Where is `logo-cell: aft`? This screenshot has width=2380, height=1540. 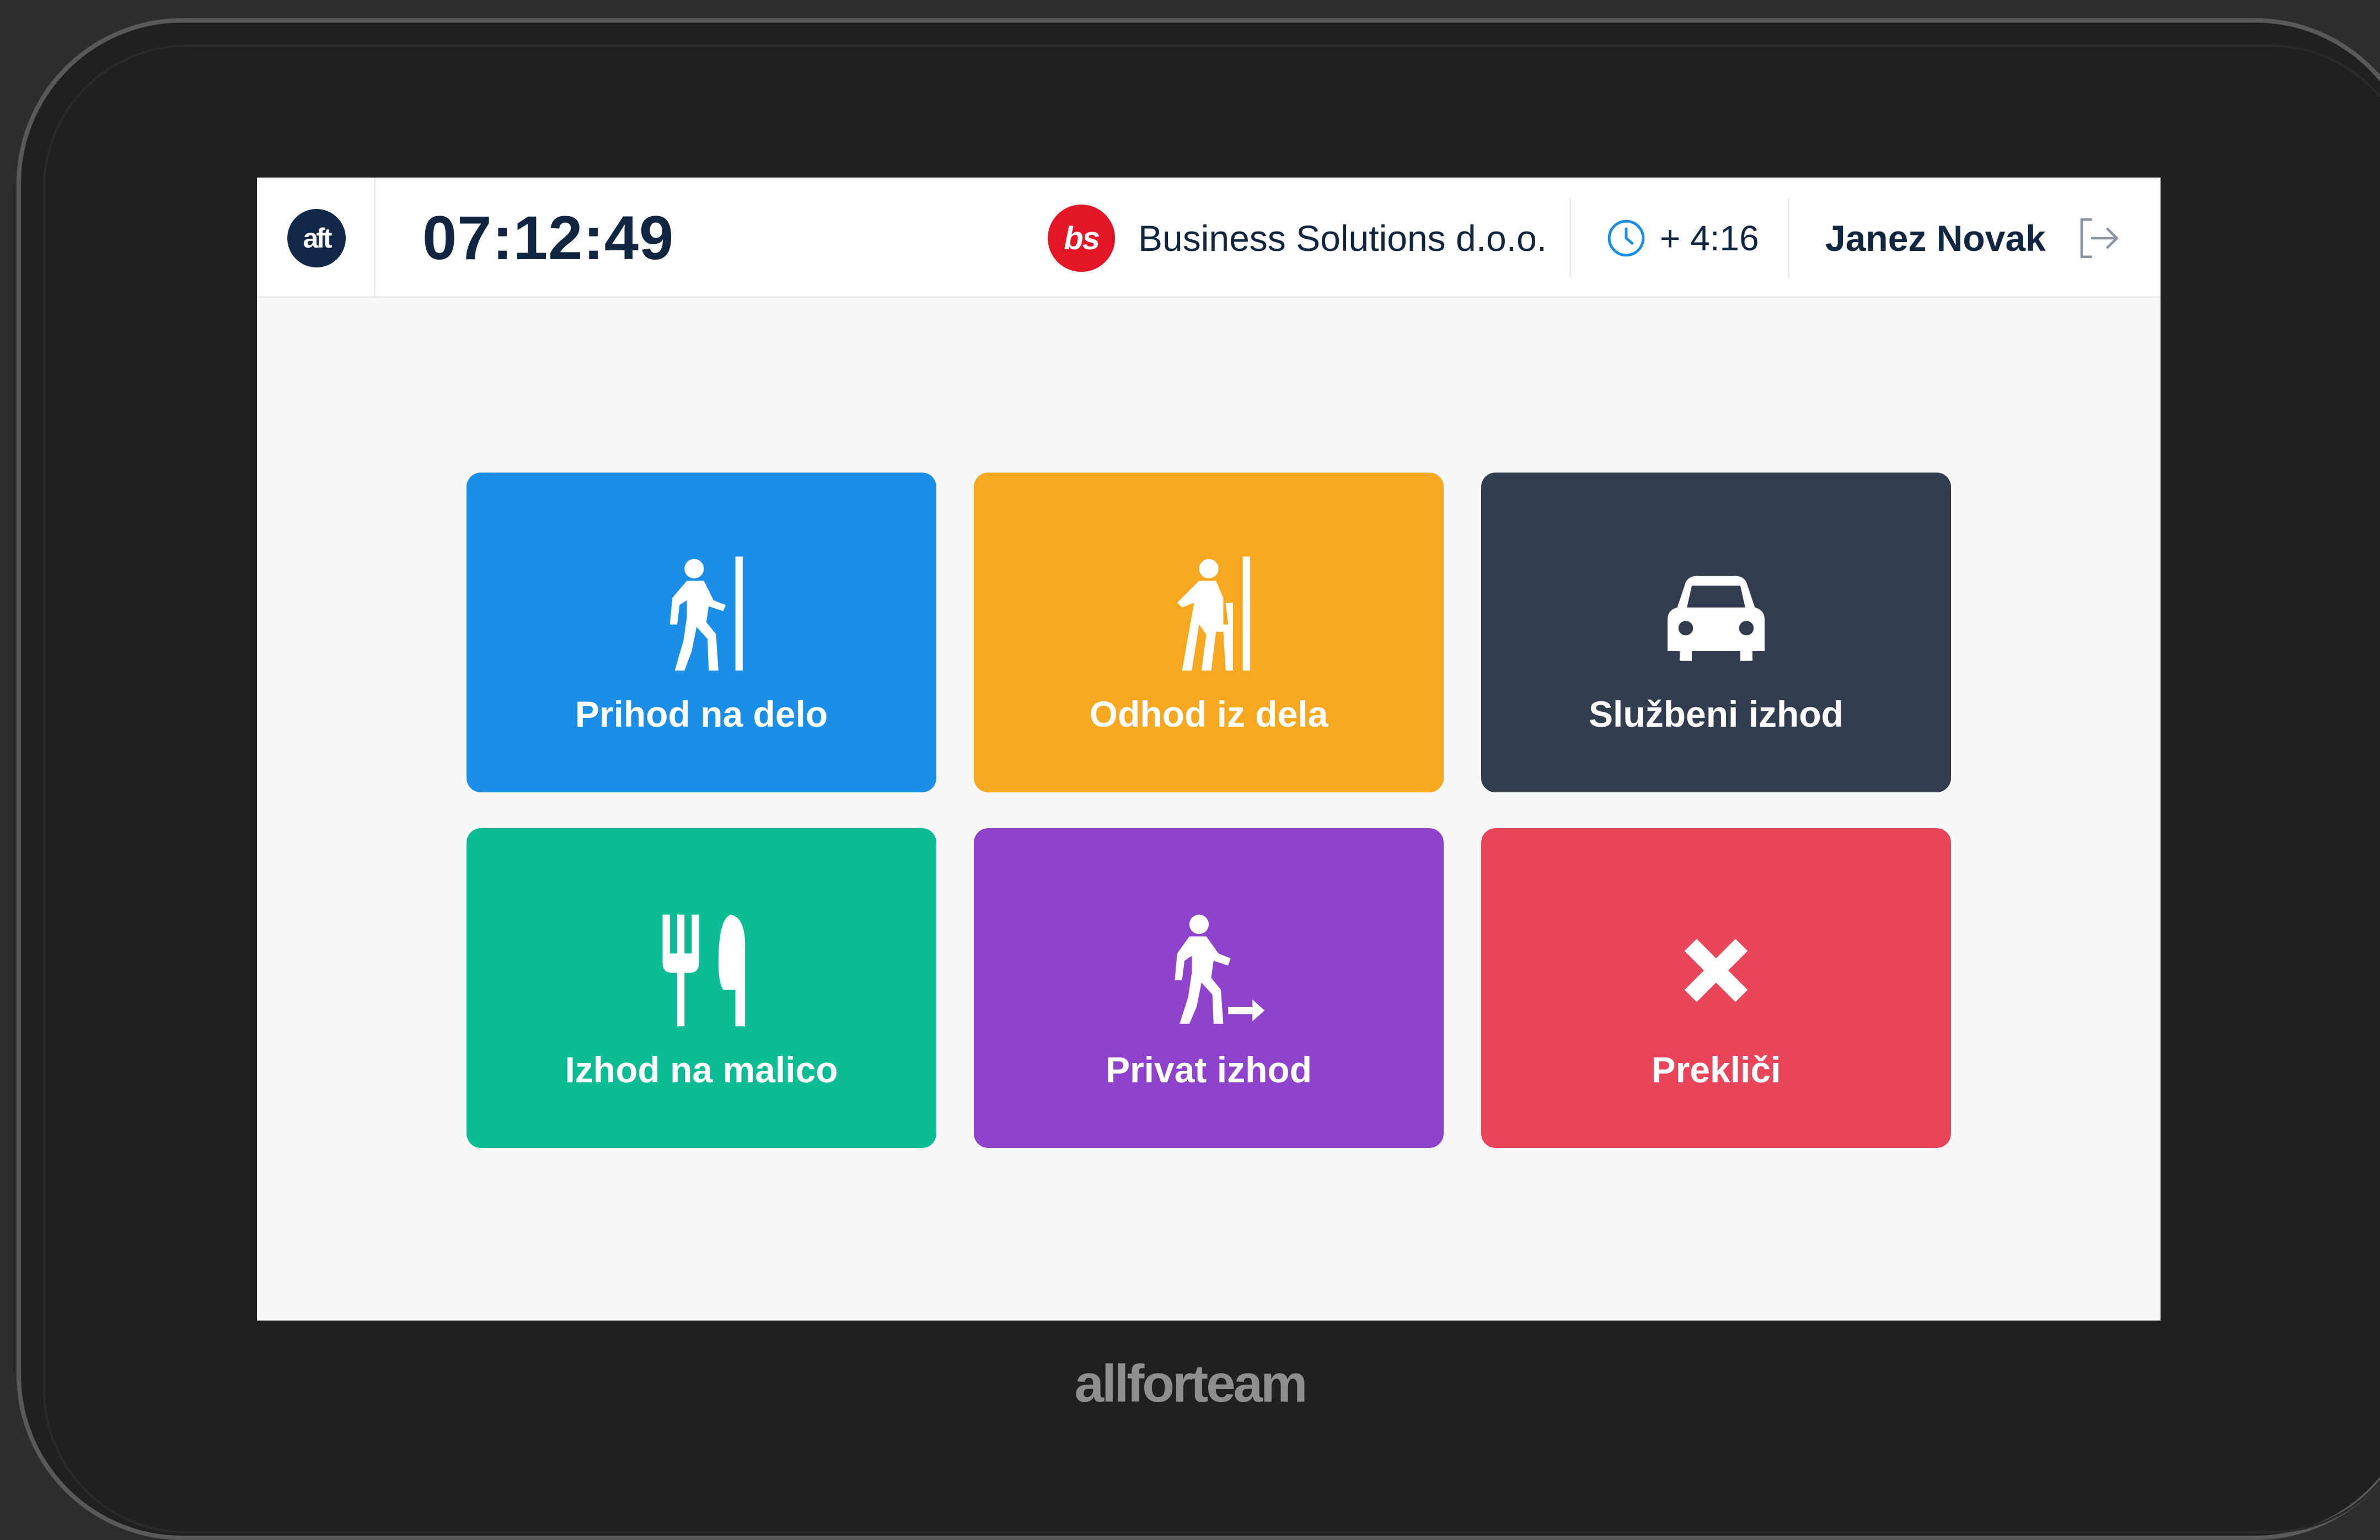
logo-cell: aft is located at coordinates (316, 237).